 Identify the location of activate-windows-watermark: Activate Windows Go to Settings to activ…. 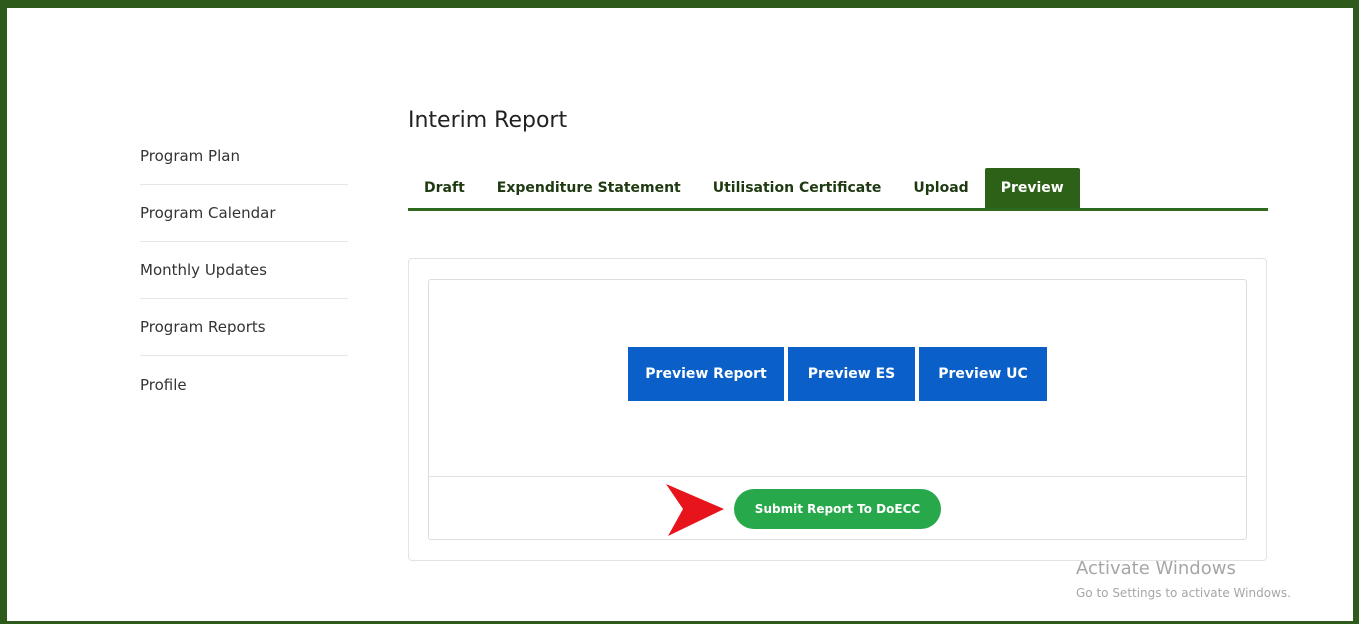
(1183, 580).